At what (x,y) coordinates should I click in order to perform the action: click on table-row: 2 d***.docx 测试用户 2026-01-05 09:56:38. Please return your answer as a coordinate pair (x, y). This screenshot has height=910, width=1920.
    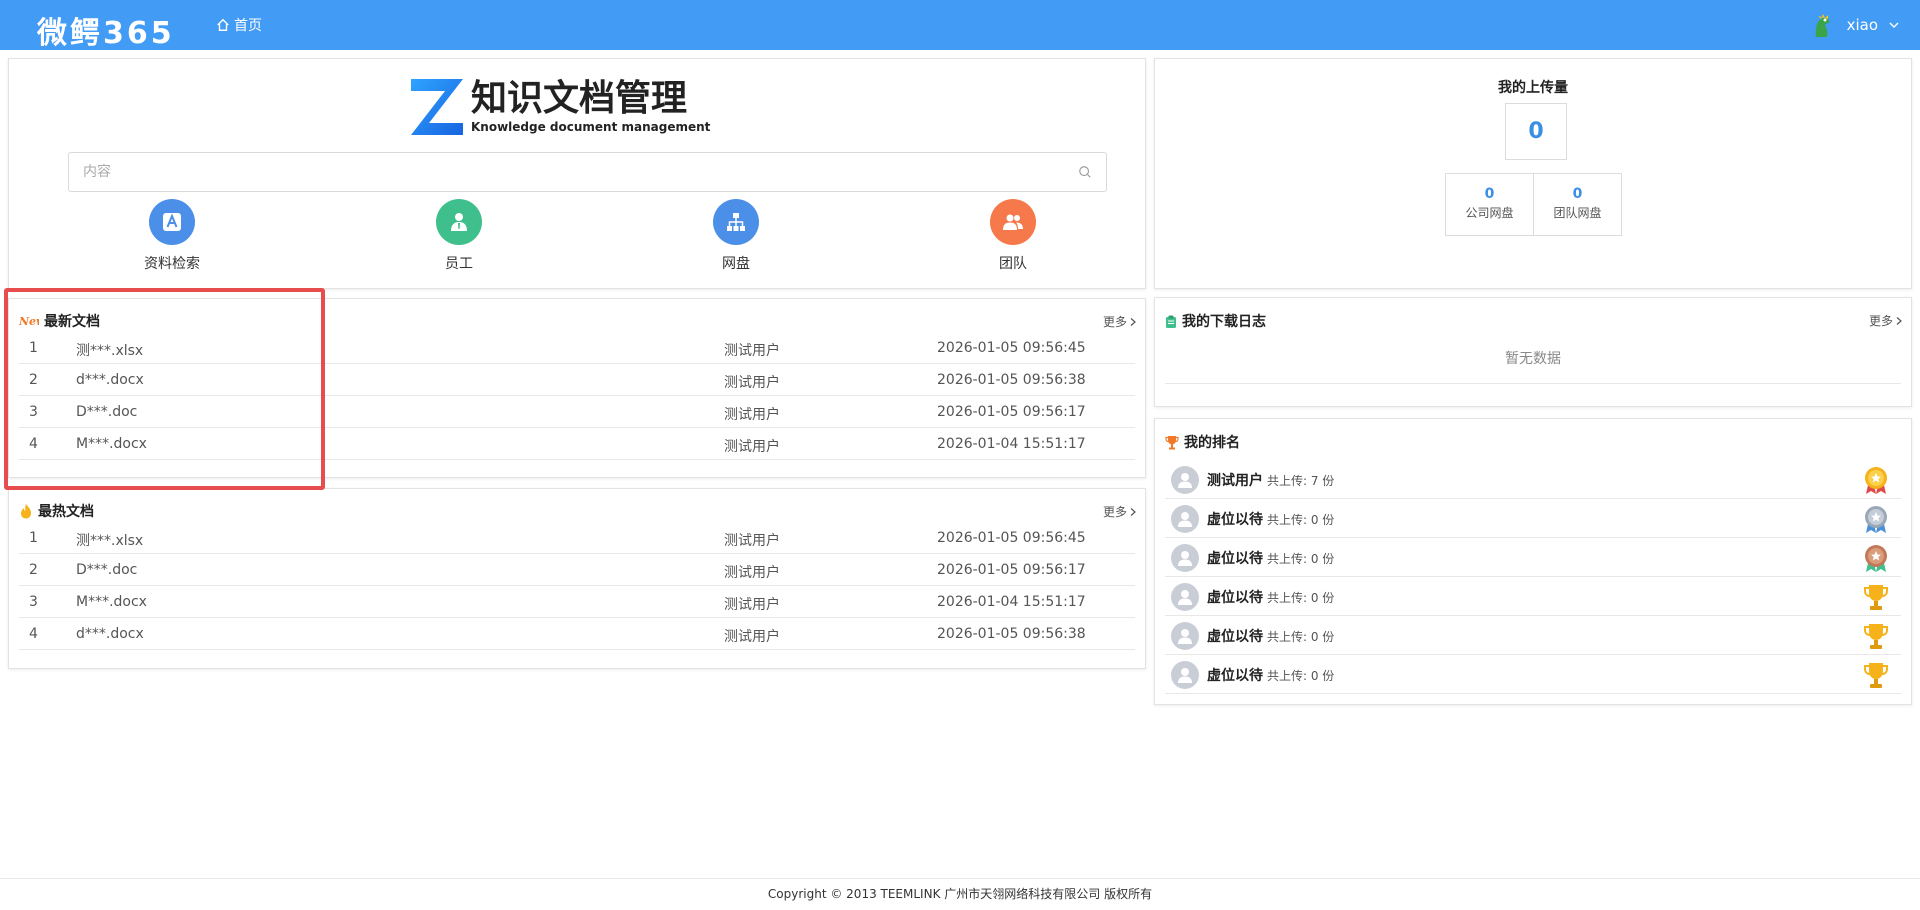
    Looking at the image, I should click on (577, 380).